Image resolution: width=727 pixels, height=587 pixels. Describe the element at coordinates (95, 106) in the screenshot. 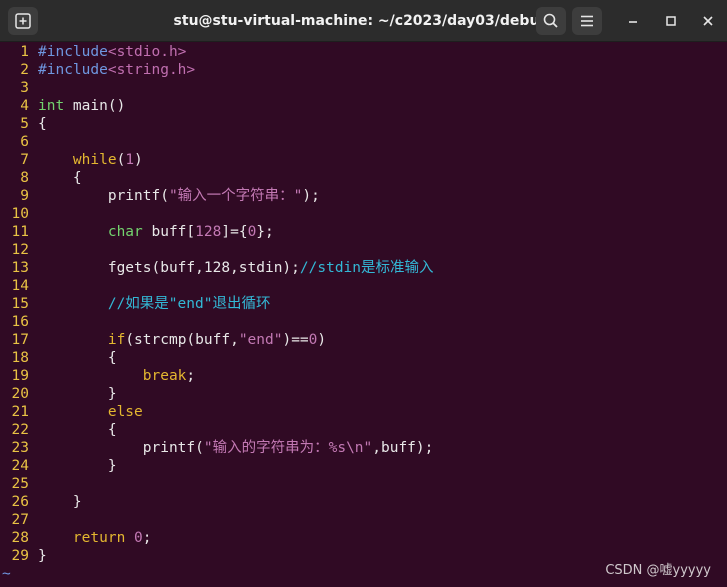

I see `code-token: main()` at that location.